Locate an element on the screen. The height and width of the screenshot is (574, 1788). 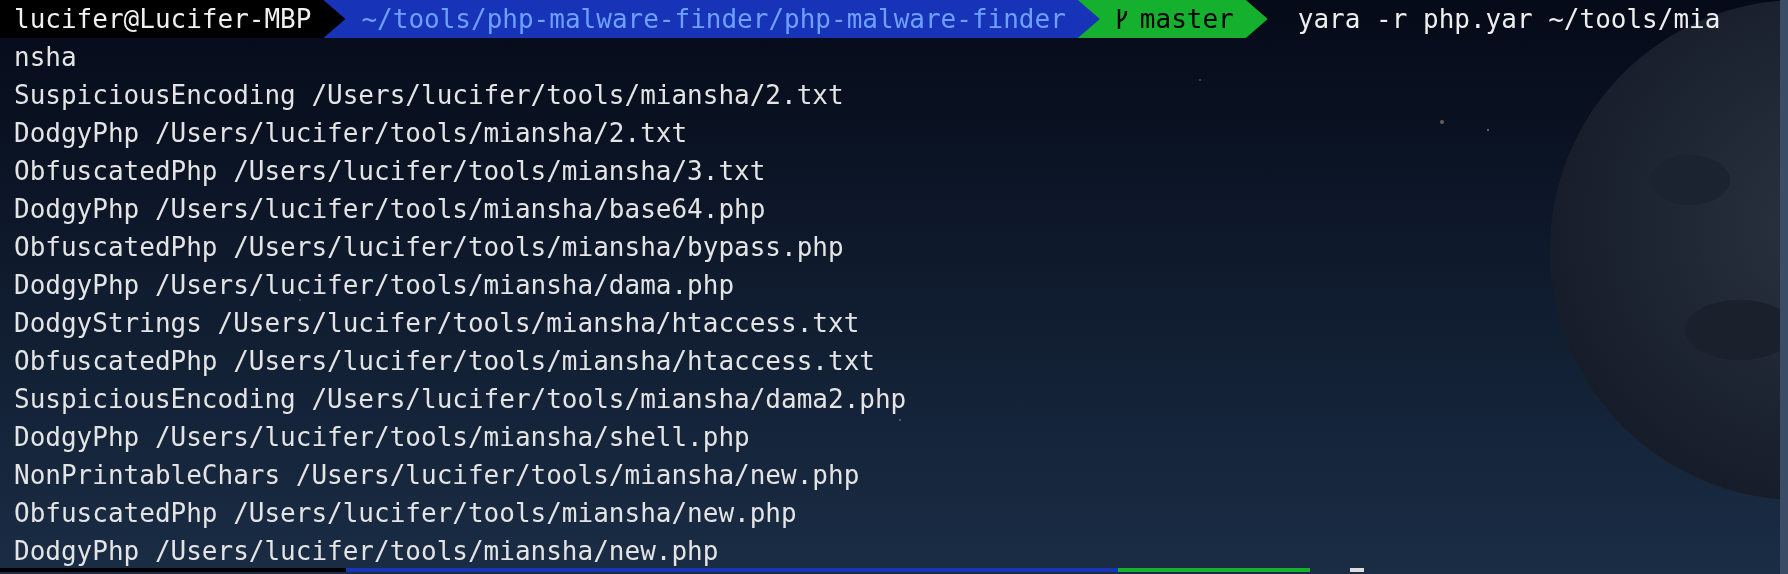
output-line: ObfuscatedPhp /Users/lucifer/tools/miansha/3.txt is located at coordinates (390, 171).